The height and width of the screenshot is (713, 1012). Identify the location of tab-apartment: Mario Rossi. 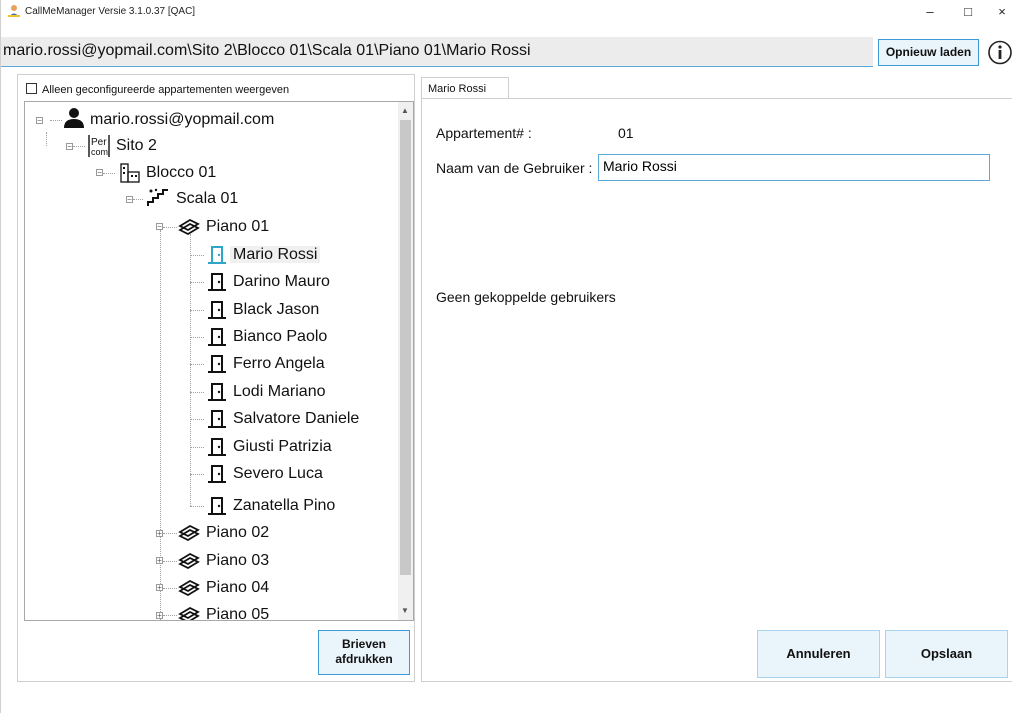
(465, 88).